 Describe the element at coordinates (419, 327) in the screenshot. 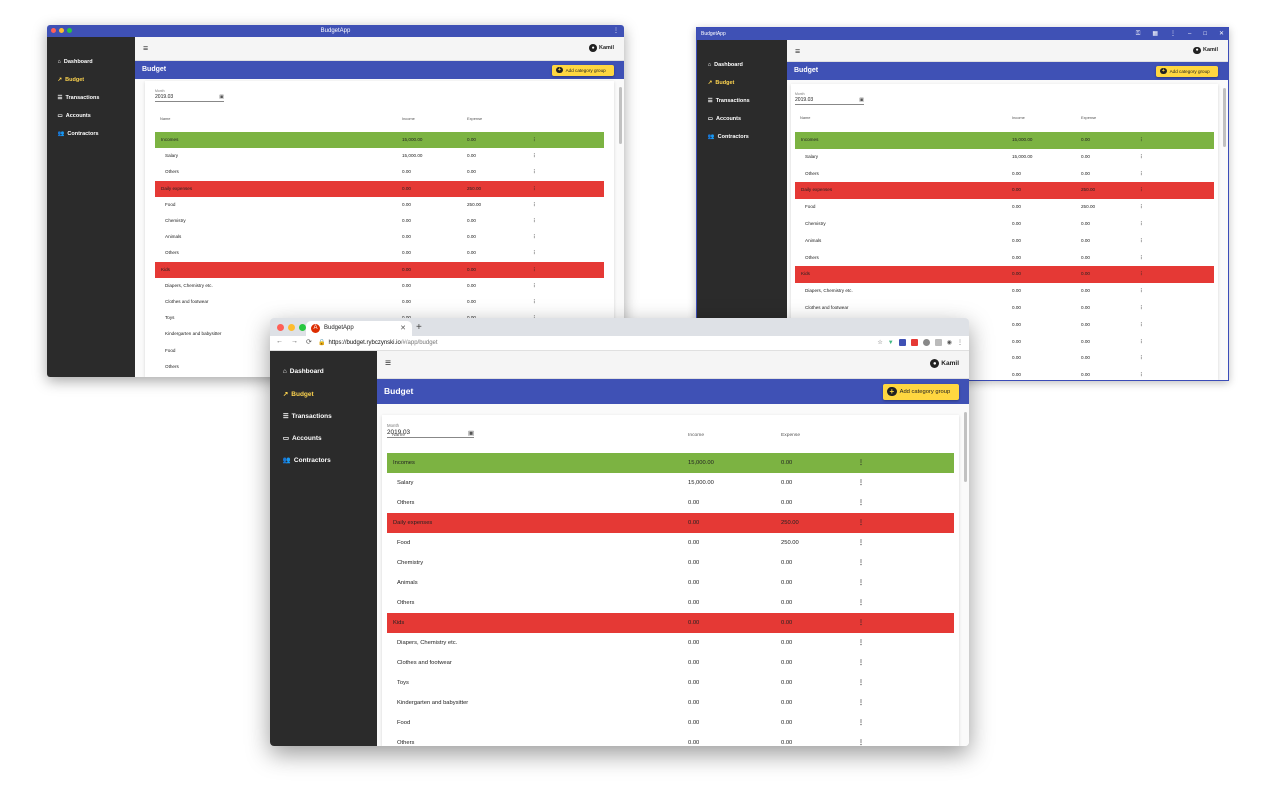

I see `new-tab-button: +` at that location.